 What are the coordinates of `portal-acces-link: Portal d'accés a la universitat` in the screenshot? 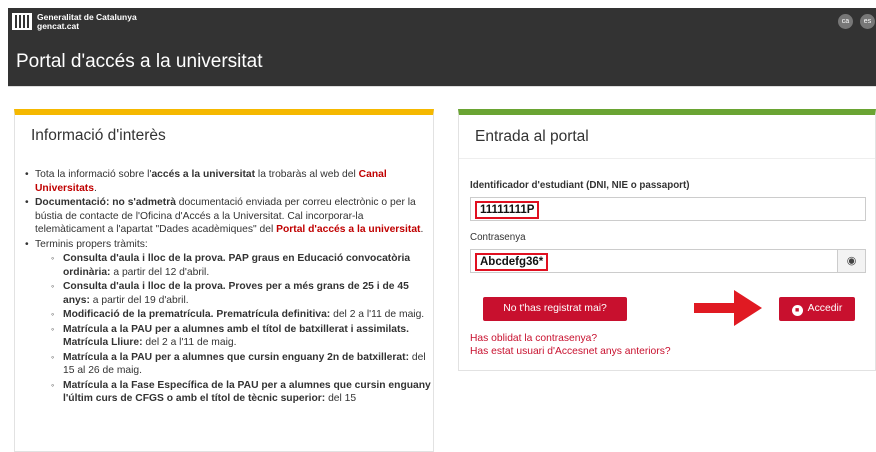 It's located at (348, 229).